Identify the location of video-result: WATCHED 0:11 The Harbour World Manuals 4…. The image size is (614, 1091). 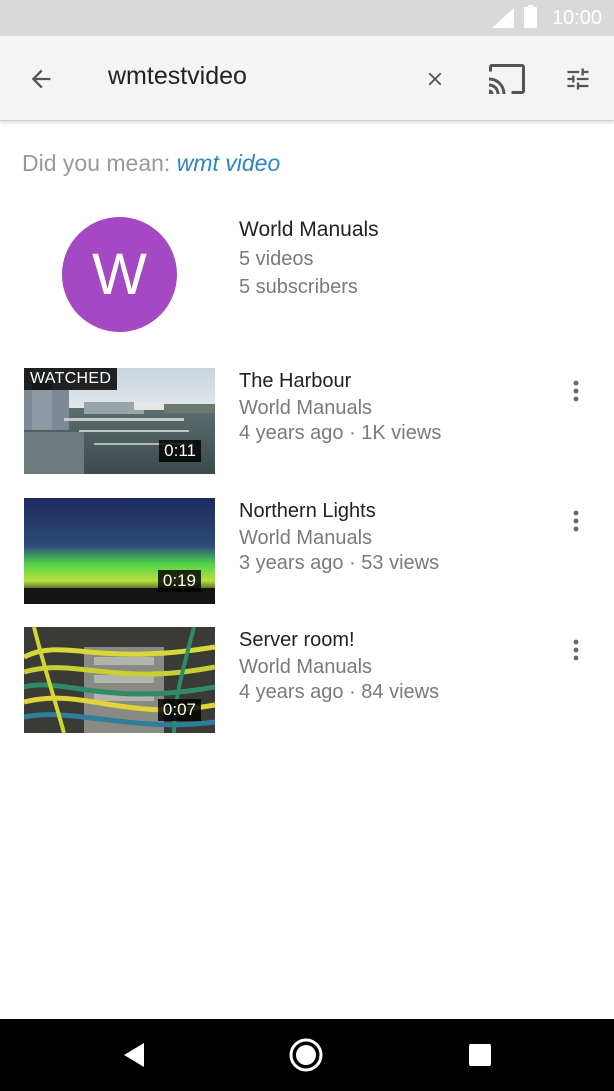
(307, 423).